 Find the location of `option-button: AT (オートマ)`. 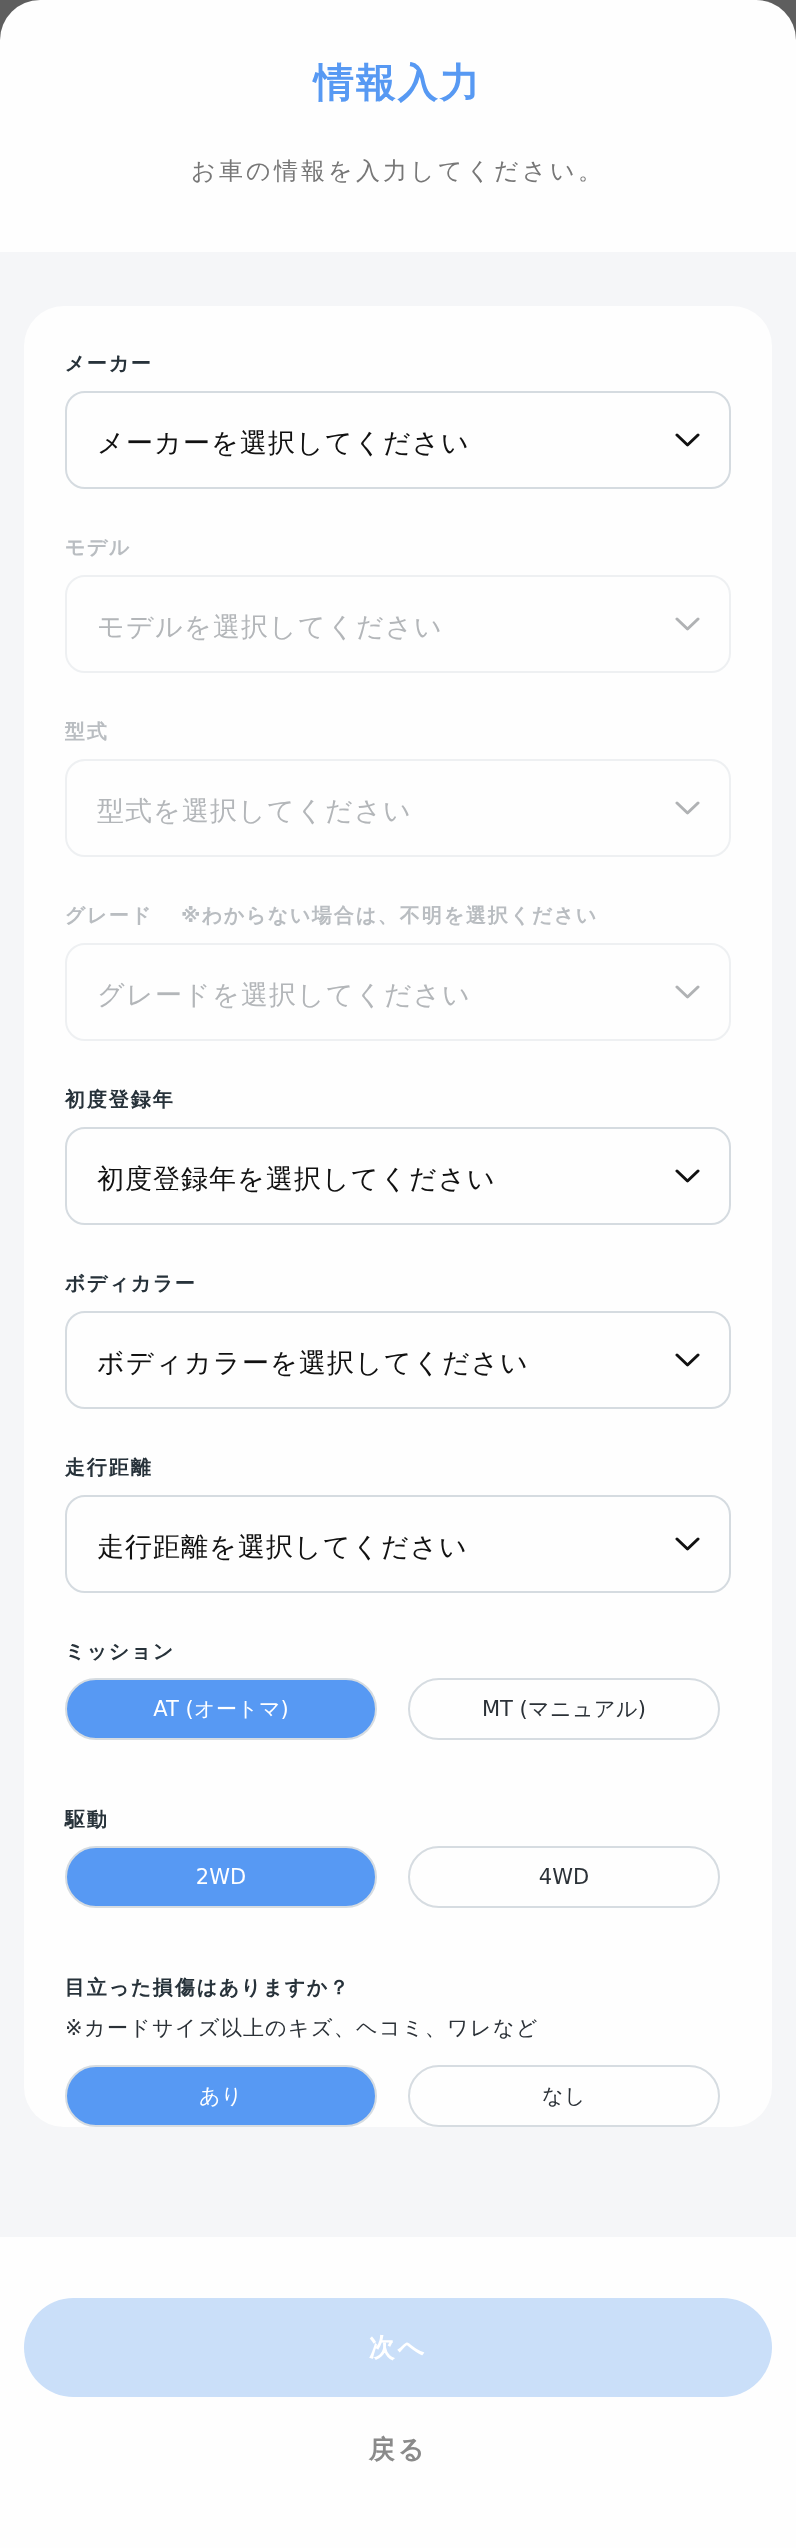

option-button: AT (オートマ) is located at coordinates (221, 1709).